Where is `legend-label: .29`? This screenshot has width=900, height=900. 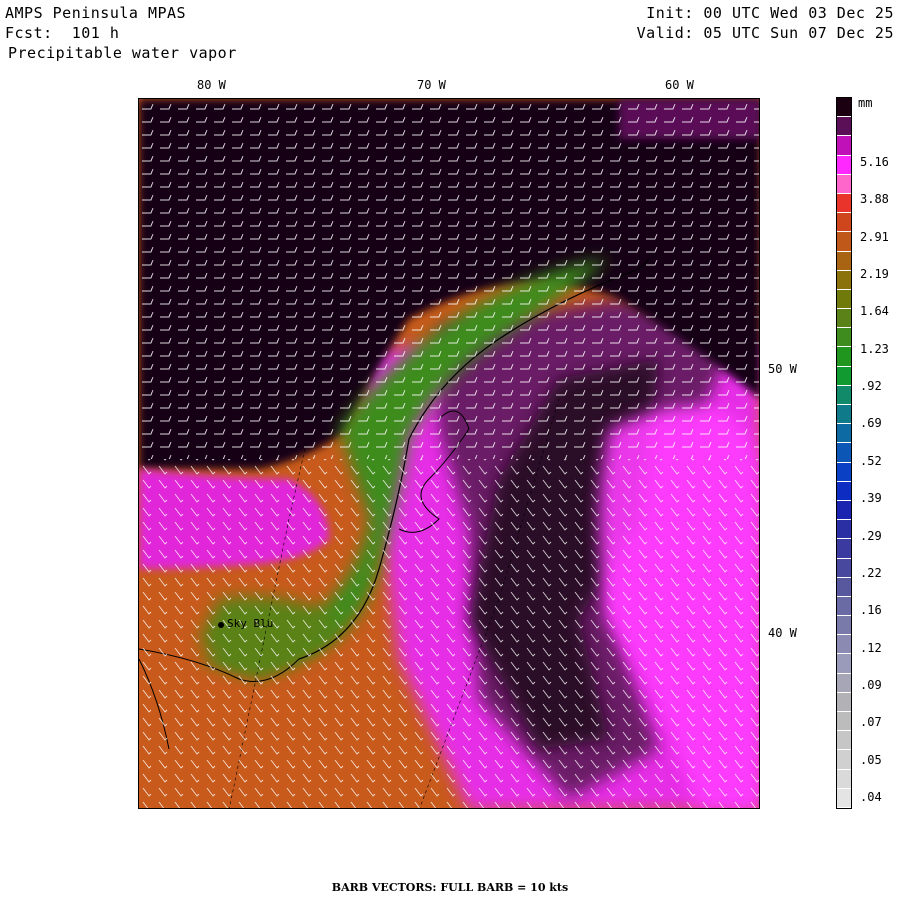
legend-label: .29 is located at coordinates (871, 535).